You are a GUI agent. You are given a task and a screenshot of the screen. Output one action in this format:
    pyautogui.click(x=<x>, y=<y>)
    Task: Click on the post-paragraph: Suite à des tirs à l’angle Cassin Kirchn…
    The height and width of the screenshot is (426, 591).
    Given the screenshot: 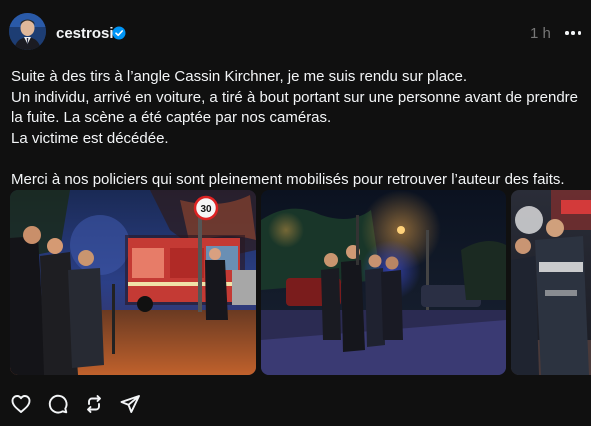 What is the action you would take?
    pyautogui.click(x=239, y=76)
    